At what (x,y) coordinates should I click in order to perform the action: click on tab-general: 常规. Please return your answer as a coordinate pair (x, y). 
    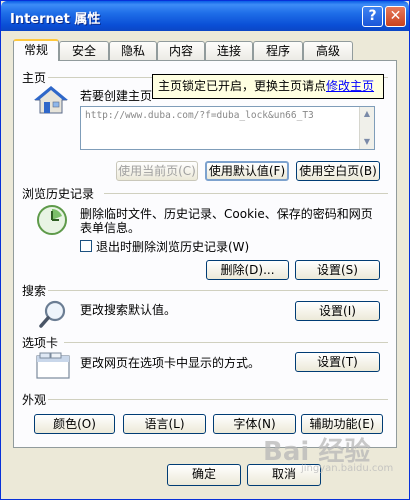
    Looking at the image, I should click on (36, 50).